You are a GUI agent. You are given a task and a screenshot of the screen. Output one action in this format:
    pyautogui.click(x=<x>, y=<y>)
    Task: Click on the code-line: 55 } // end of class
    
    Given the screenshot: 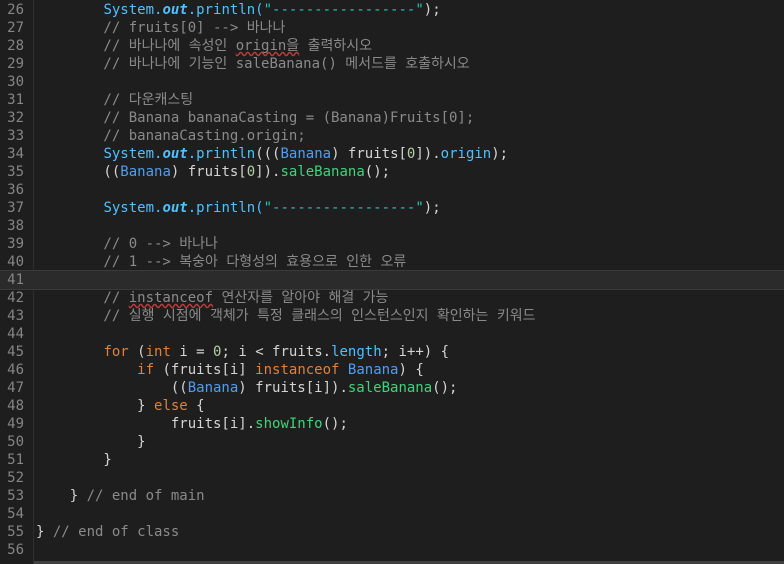 What is the action you would take?
    pyautogui.click(x=392, y=532)
    